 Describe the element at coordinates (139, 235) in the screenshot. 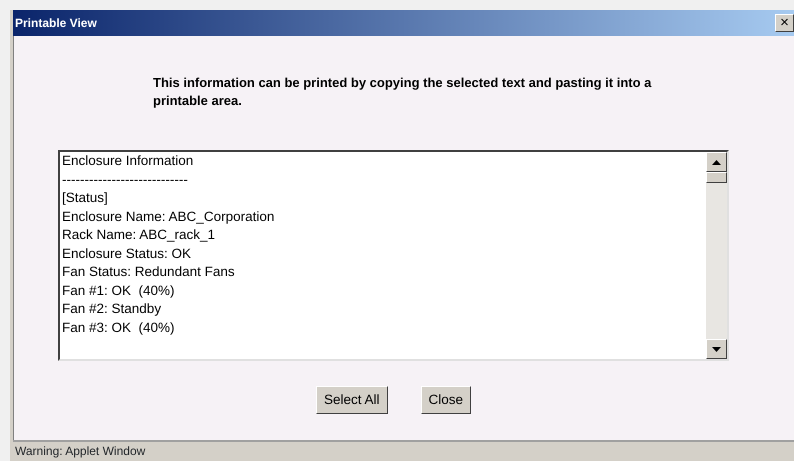

I see `text-line: Rack Name: ABC_rack_1` at that location.